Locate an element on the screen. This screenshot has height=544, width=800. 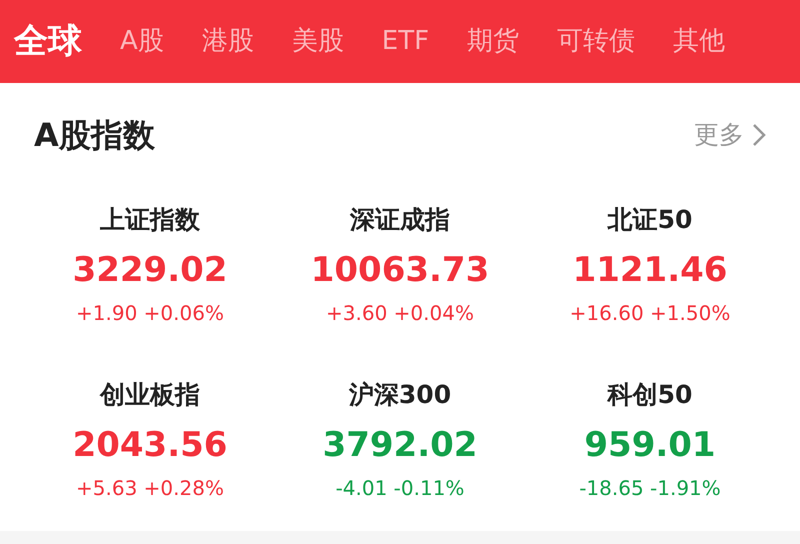
index-name: 深证成指 is located at coordinates (400, 220).